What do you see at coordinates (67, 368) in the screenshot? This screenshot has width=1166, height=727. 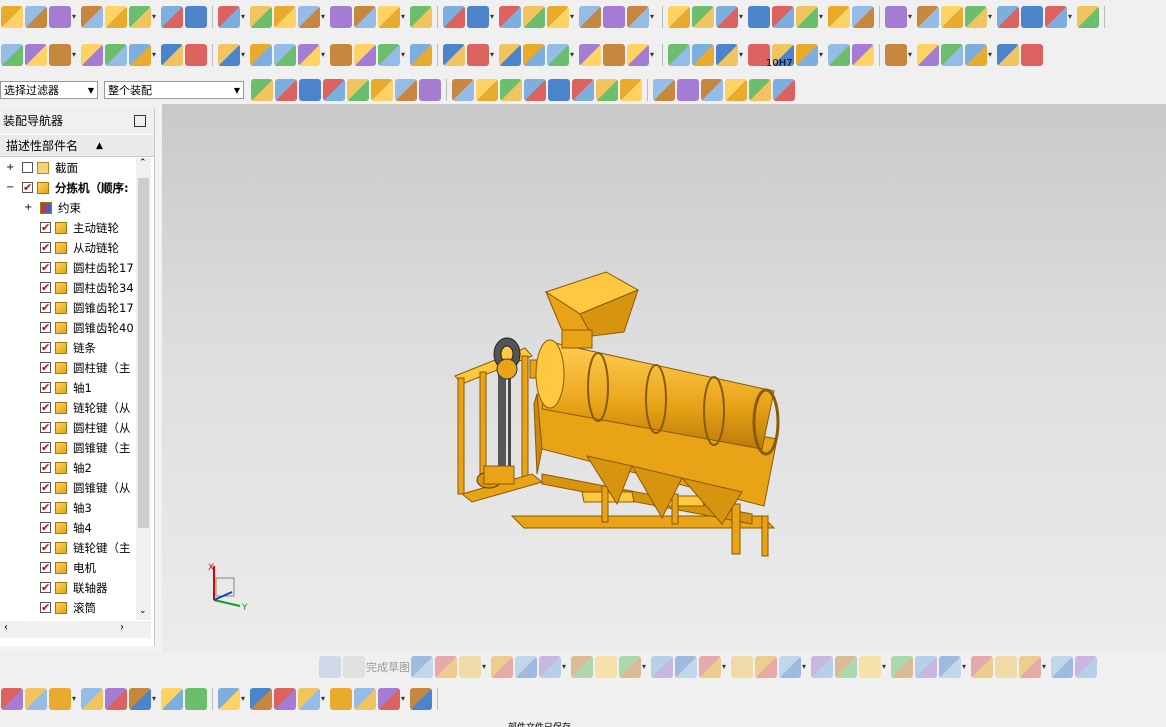 I see `tree-node-part: 圆柱键（主` at bounding box center [67, 368].